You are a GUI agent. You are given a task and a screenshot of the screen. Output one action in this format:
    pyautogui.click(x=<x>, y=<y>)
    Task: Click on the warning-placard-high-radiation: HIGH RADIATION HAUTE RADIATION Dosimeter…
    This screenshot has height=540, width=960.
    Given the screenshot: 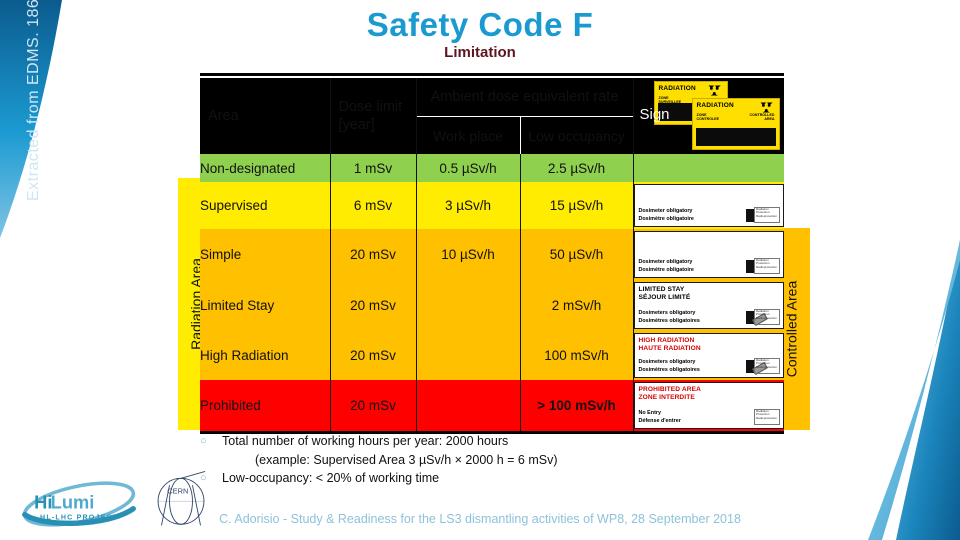 What is the action you would take?
    pyautogui.click(x=708, y=355)
    